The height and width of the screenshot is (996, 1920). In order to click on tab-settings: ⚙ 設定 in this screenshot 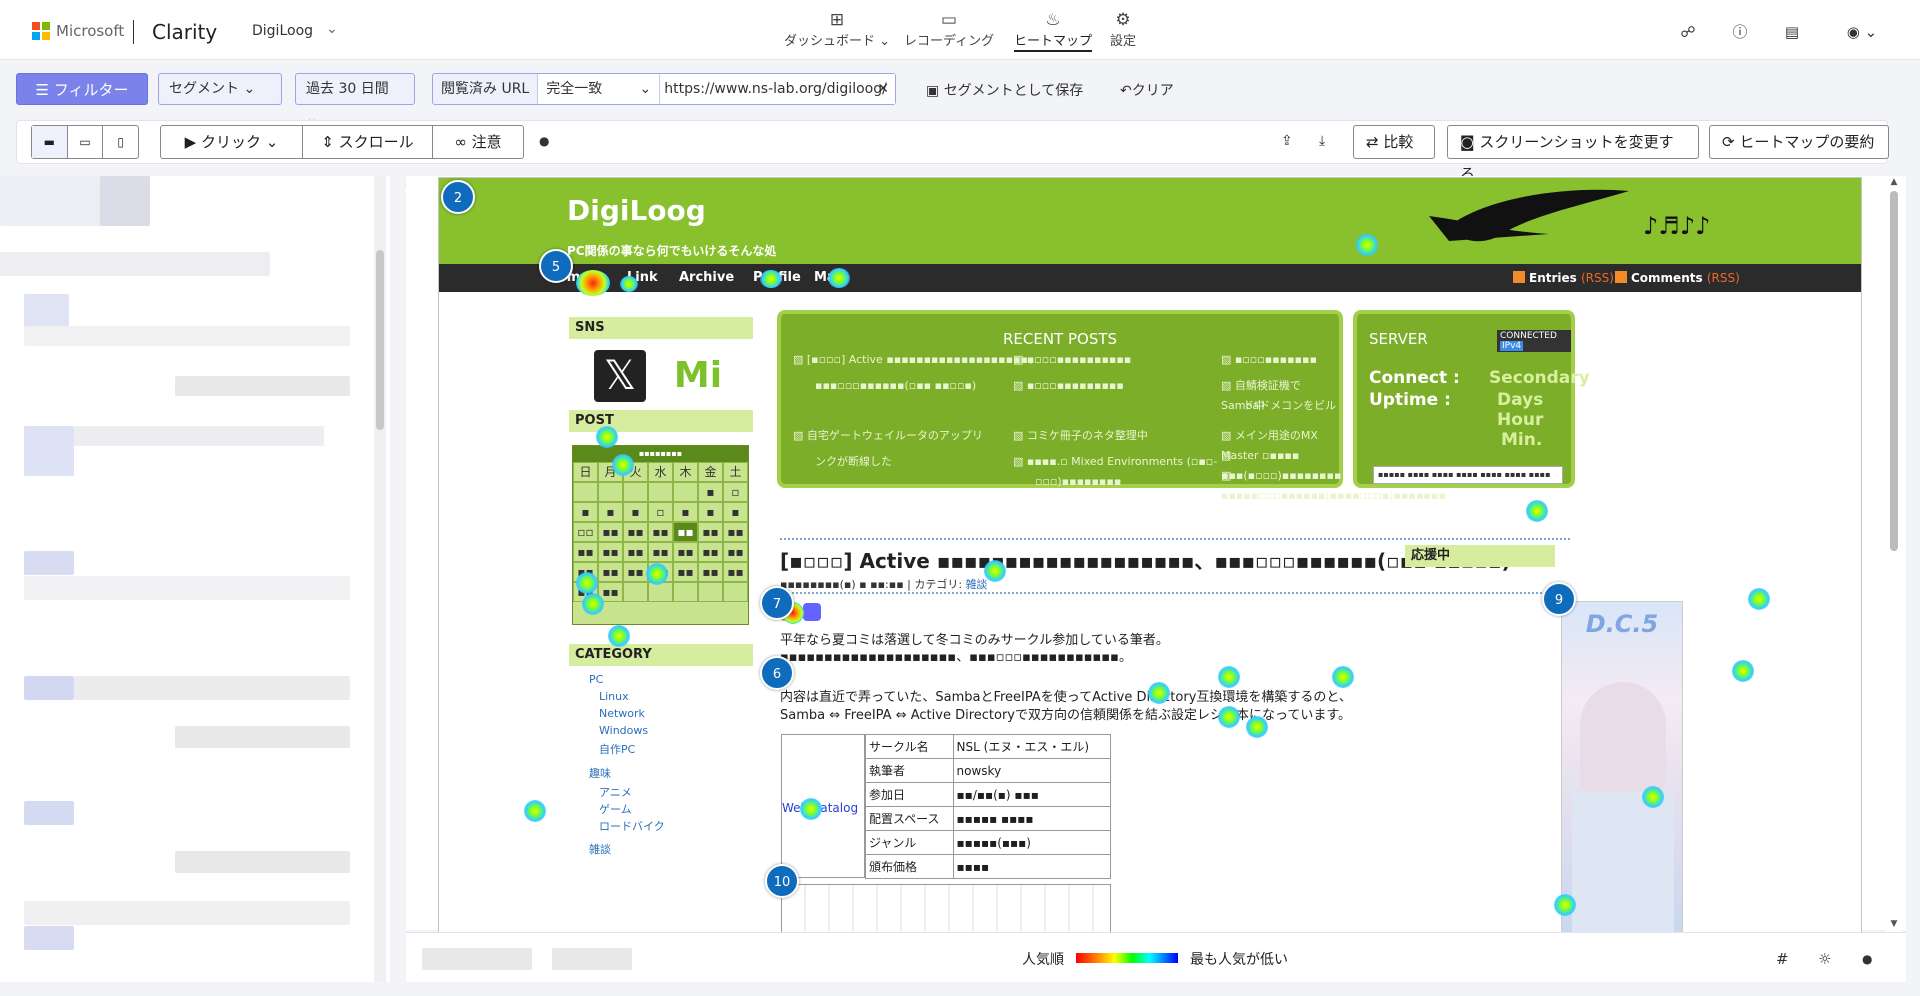, I will do `click(1123, 29)`.